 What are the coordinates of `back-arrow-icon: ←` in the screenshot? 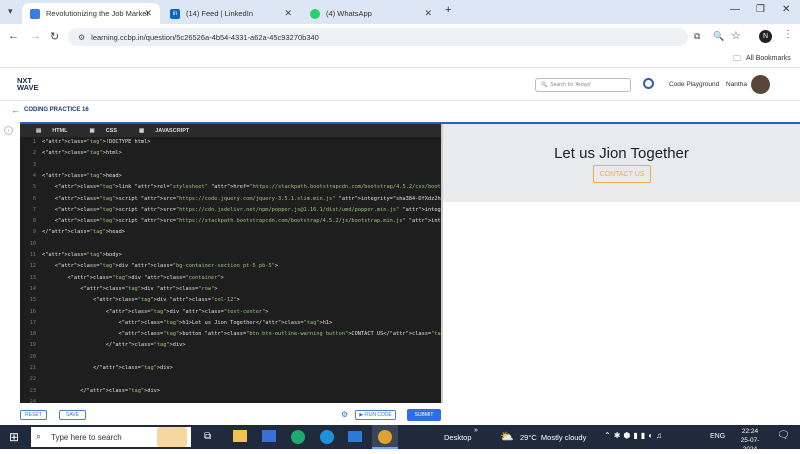 It's located at (15, 110).